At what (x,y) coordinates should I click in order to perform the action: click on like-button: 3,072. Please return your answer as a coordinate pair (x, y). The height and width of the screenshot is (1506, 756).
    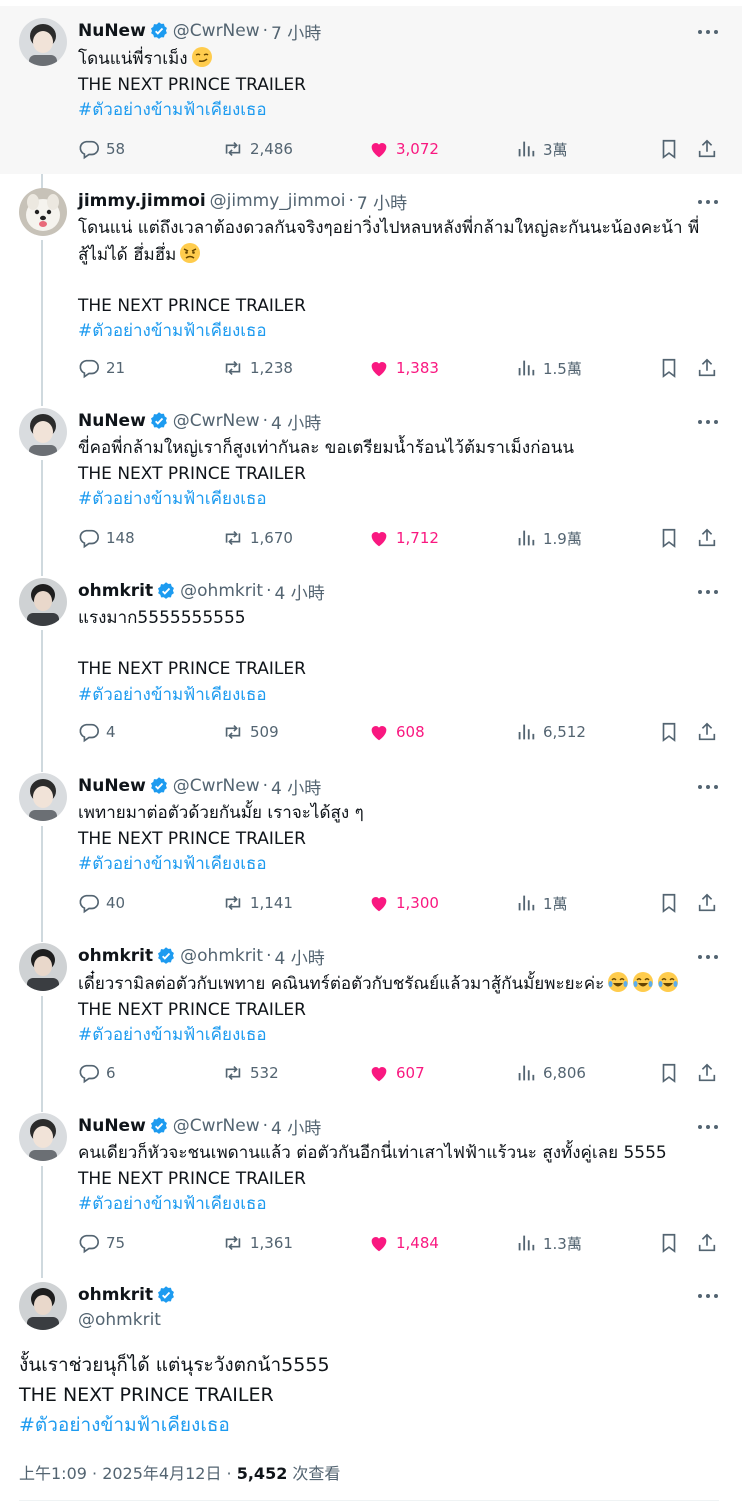
    Looking at the image, I should click on (403, 149).